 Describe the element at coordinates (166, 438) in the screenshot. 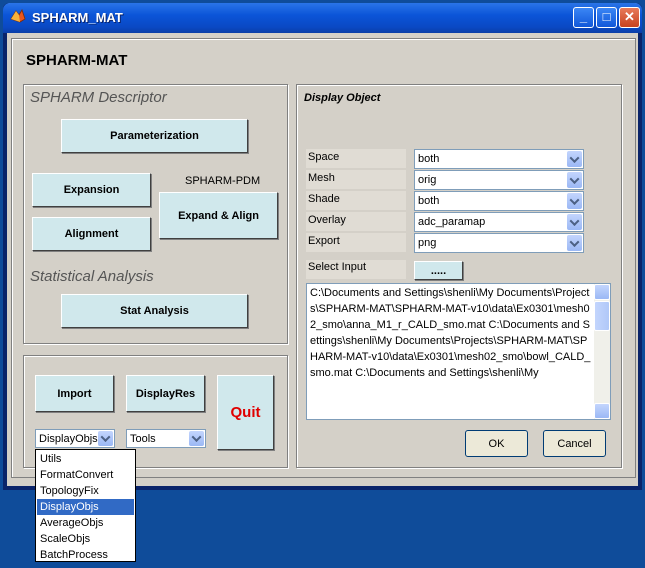

I see `tools-select: Tools` at that location.